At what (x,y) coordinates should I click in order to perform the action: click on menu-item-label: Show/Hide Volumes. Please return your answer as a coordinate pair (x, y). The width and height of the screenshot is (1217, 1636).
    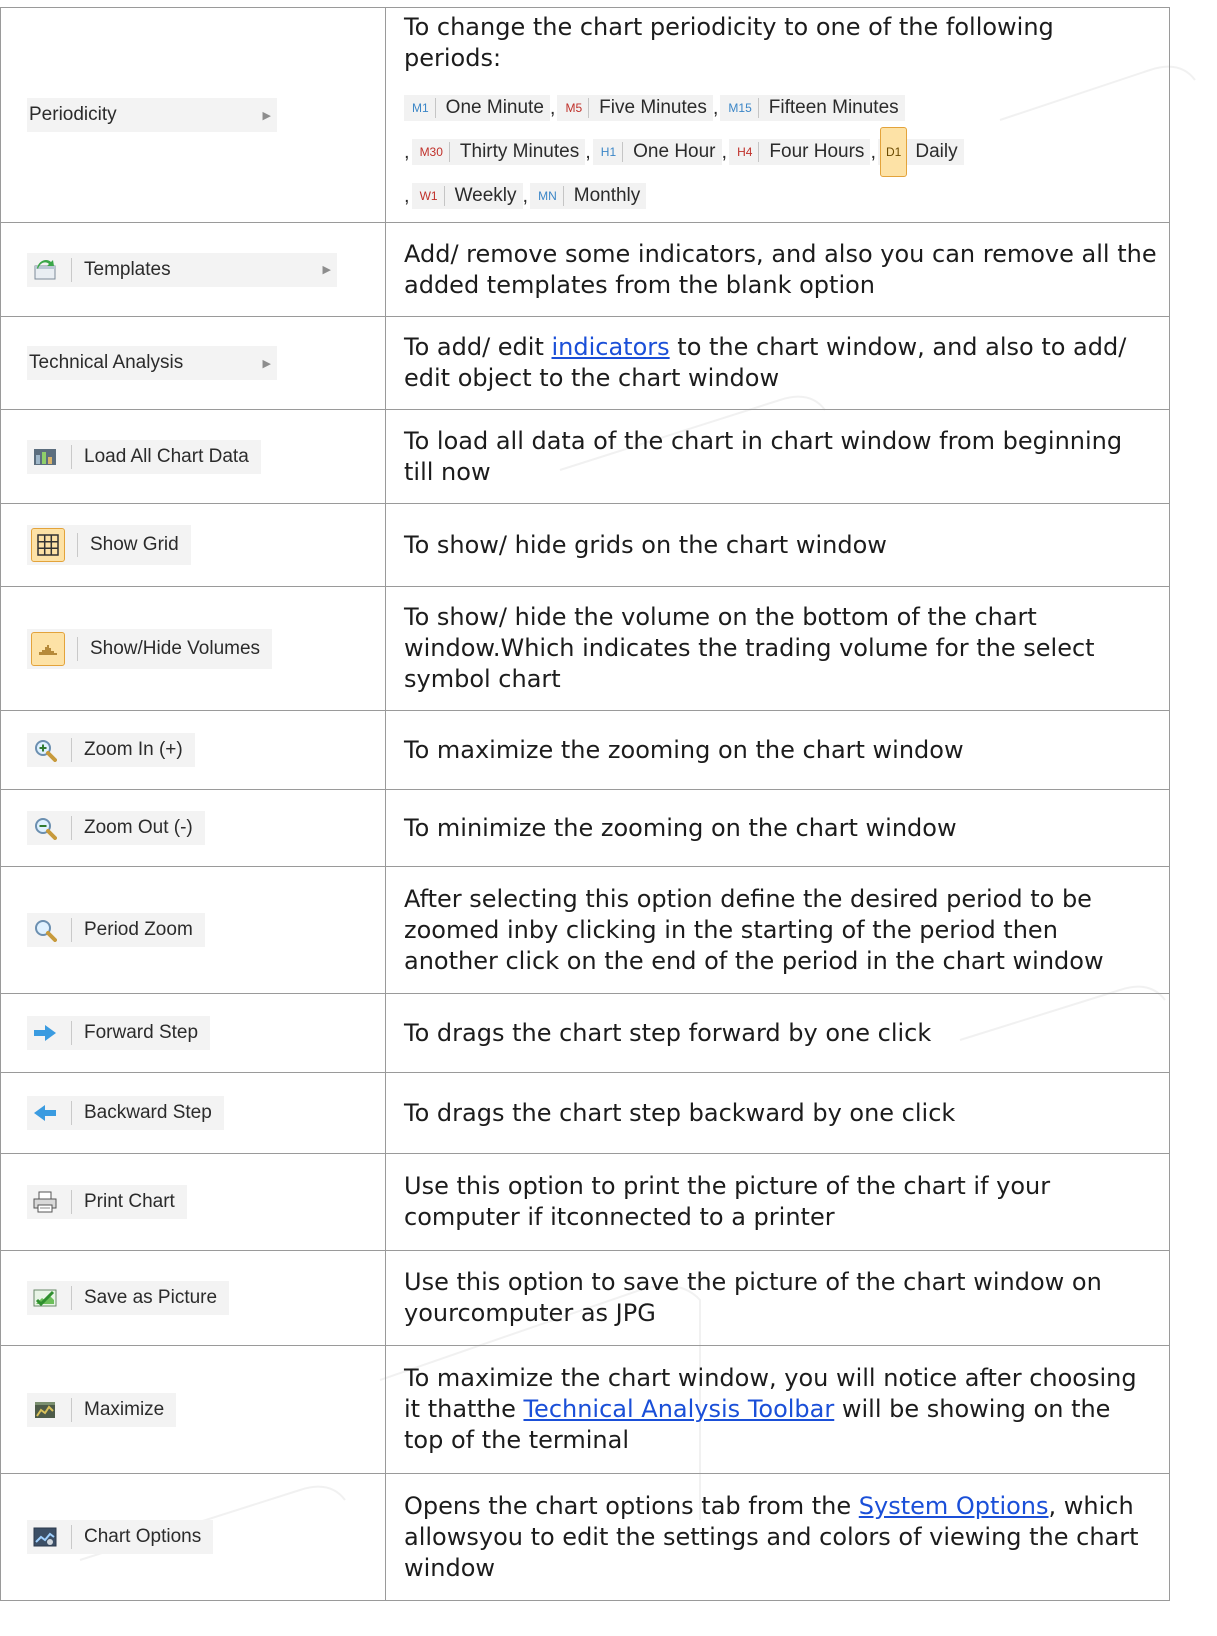
    Looking at the image, I should click on (175, 648).